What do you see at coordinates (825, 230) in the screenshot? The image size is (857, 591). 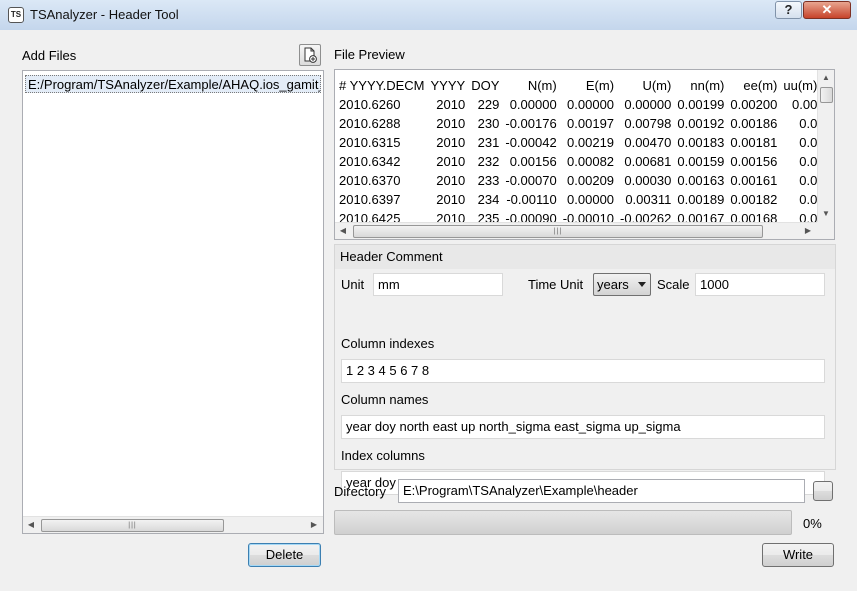 I see `scroll-corner` at bounding box center [825, 230].